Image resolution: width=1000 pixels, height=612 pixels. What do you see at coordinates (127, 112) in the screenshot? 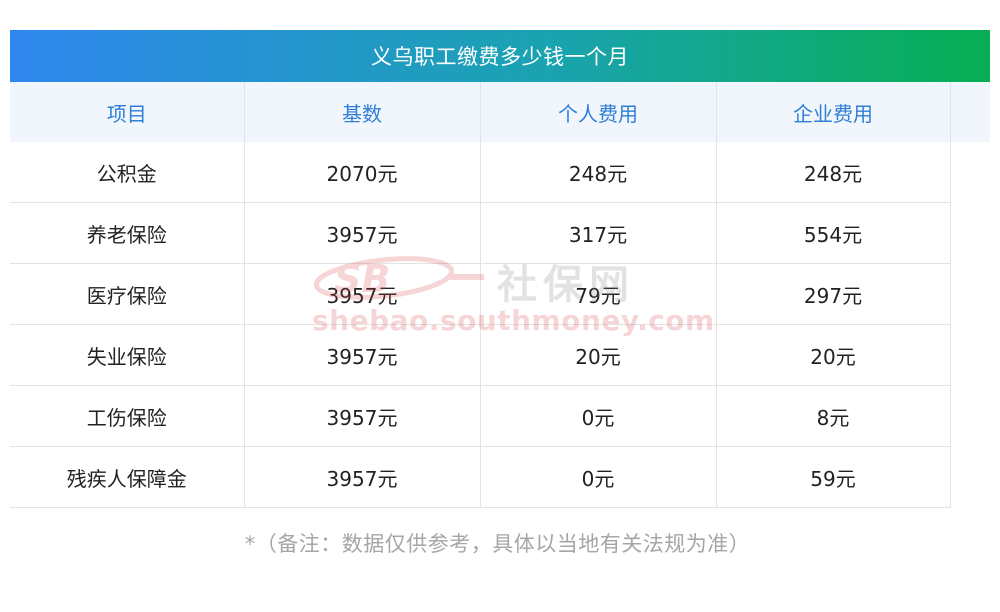
I see `header-item: 项目` at bounding box center [127, 112].